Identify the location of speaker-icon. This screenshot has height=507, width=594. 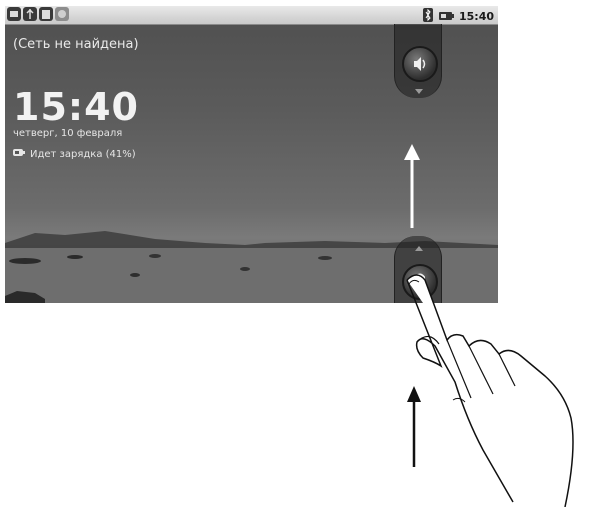
(420, 64).